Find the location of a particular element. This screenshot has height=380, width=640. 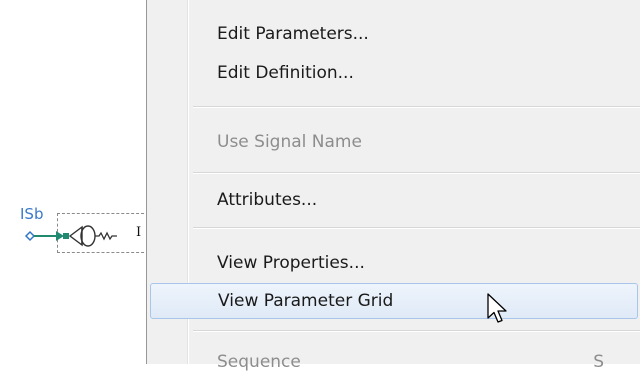

menu-item-label: Sequence is located at coordinates (259, 362).